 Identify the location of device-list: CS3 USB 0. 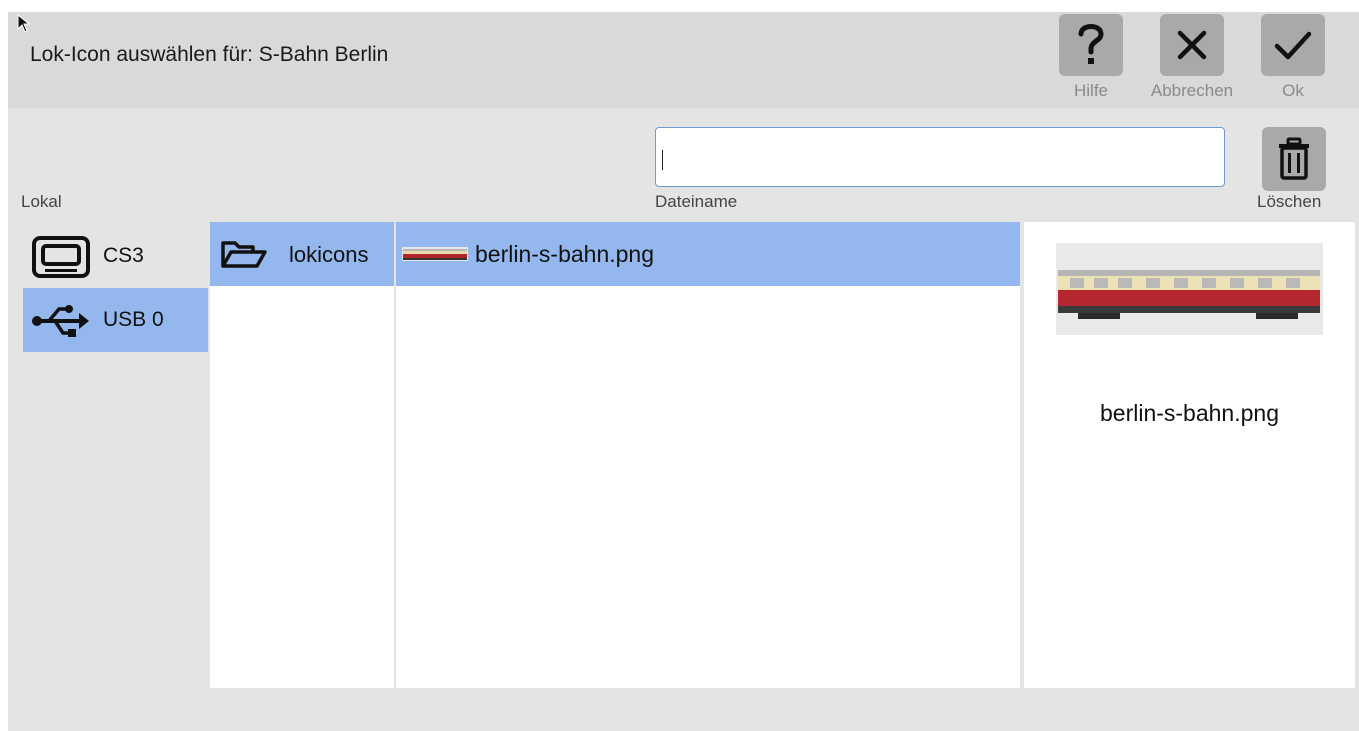
(115, 288).